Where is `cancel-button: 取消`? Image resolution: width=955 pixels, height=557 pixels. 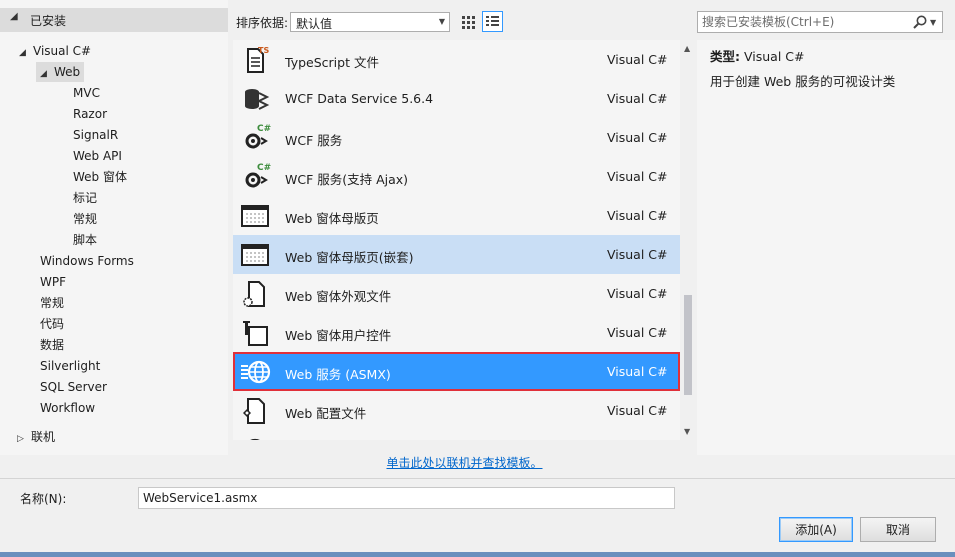 cancel-button: 取消 is located at coordinates (898, 529).